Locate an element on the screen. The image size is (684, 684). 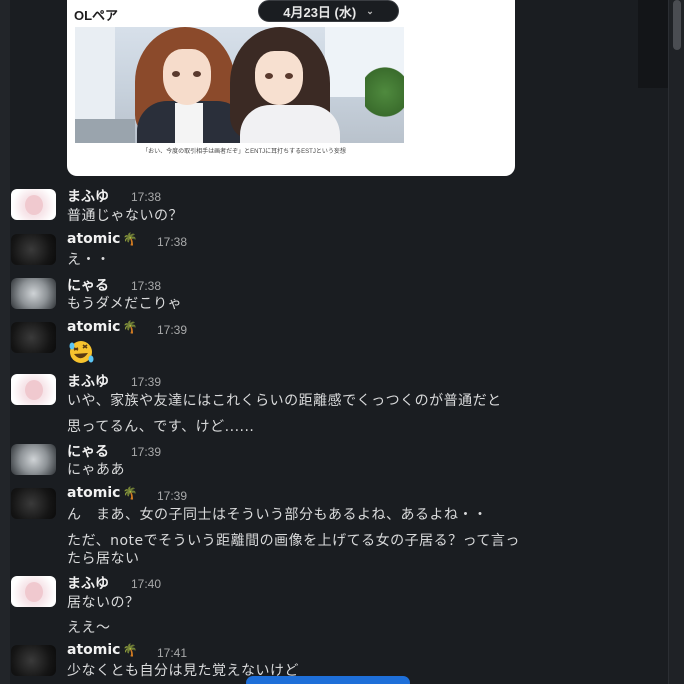
scrollbar-track is located at coordinates (676, 342).